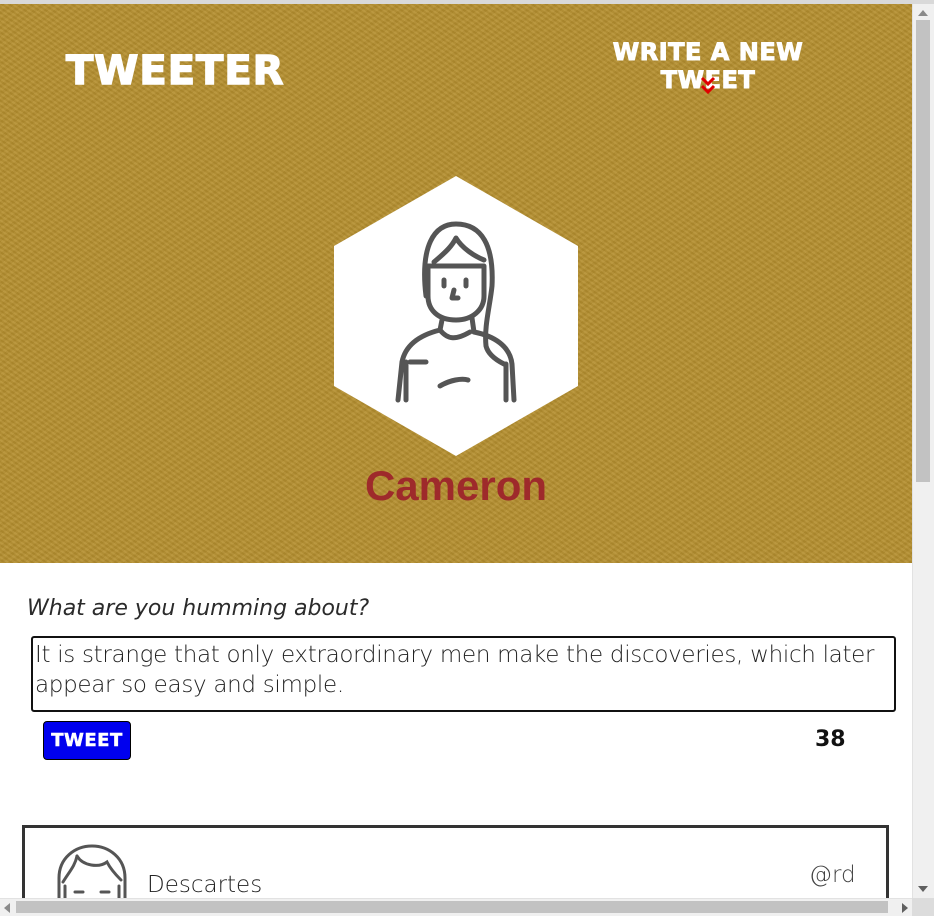 The height and width of the screenshot is (916, 934). I want to click on scroll-up-arrow-icon, so click(923, 13).